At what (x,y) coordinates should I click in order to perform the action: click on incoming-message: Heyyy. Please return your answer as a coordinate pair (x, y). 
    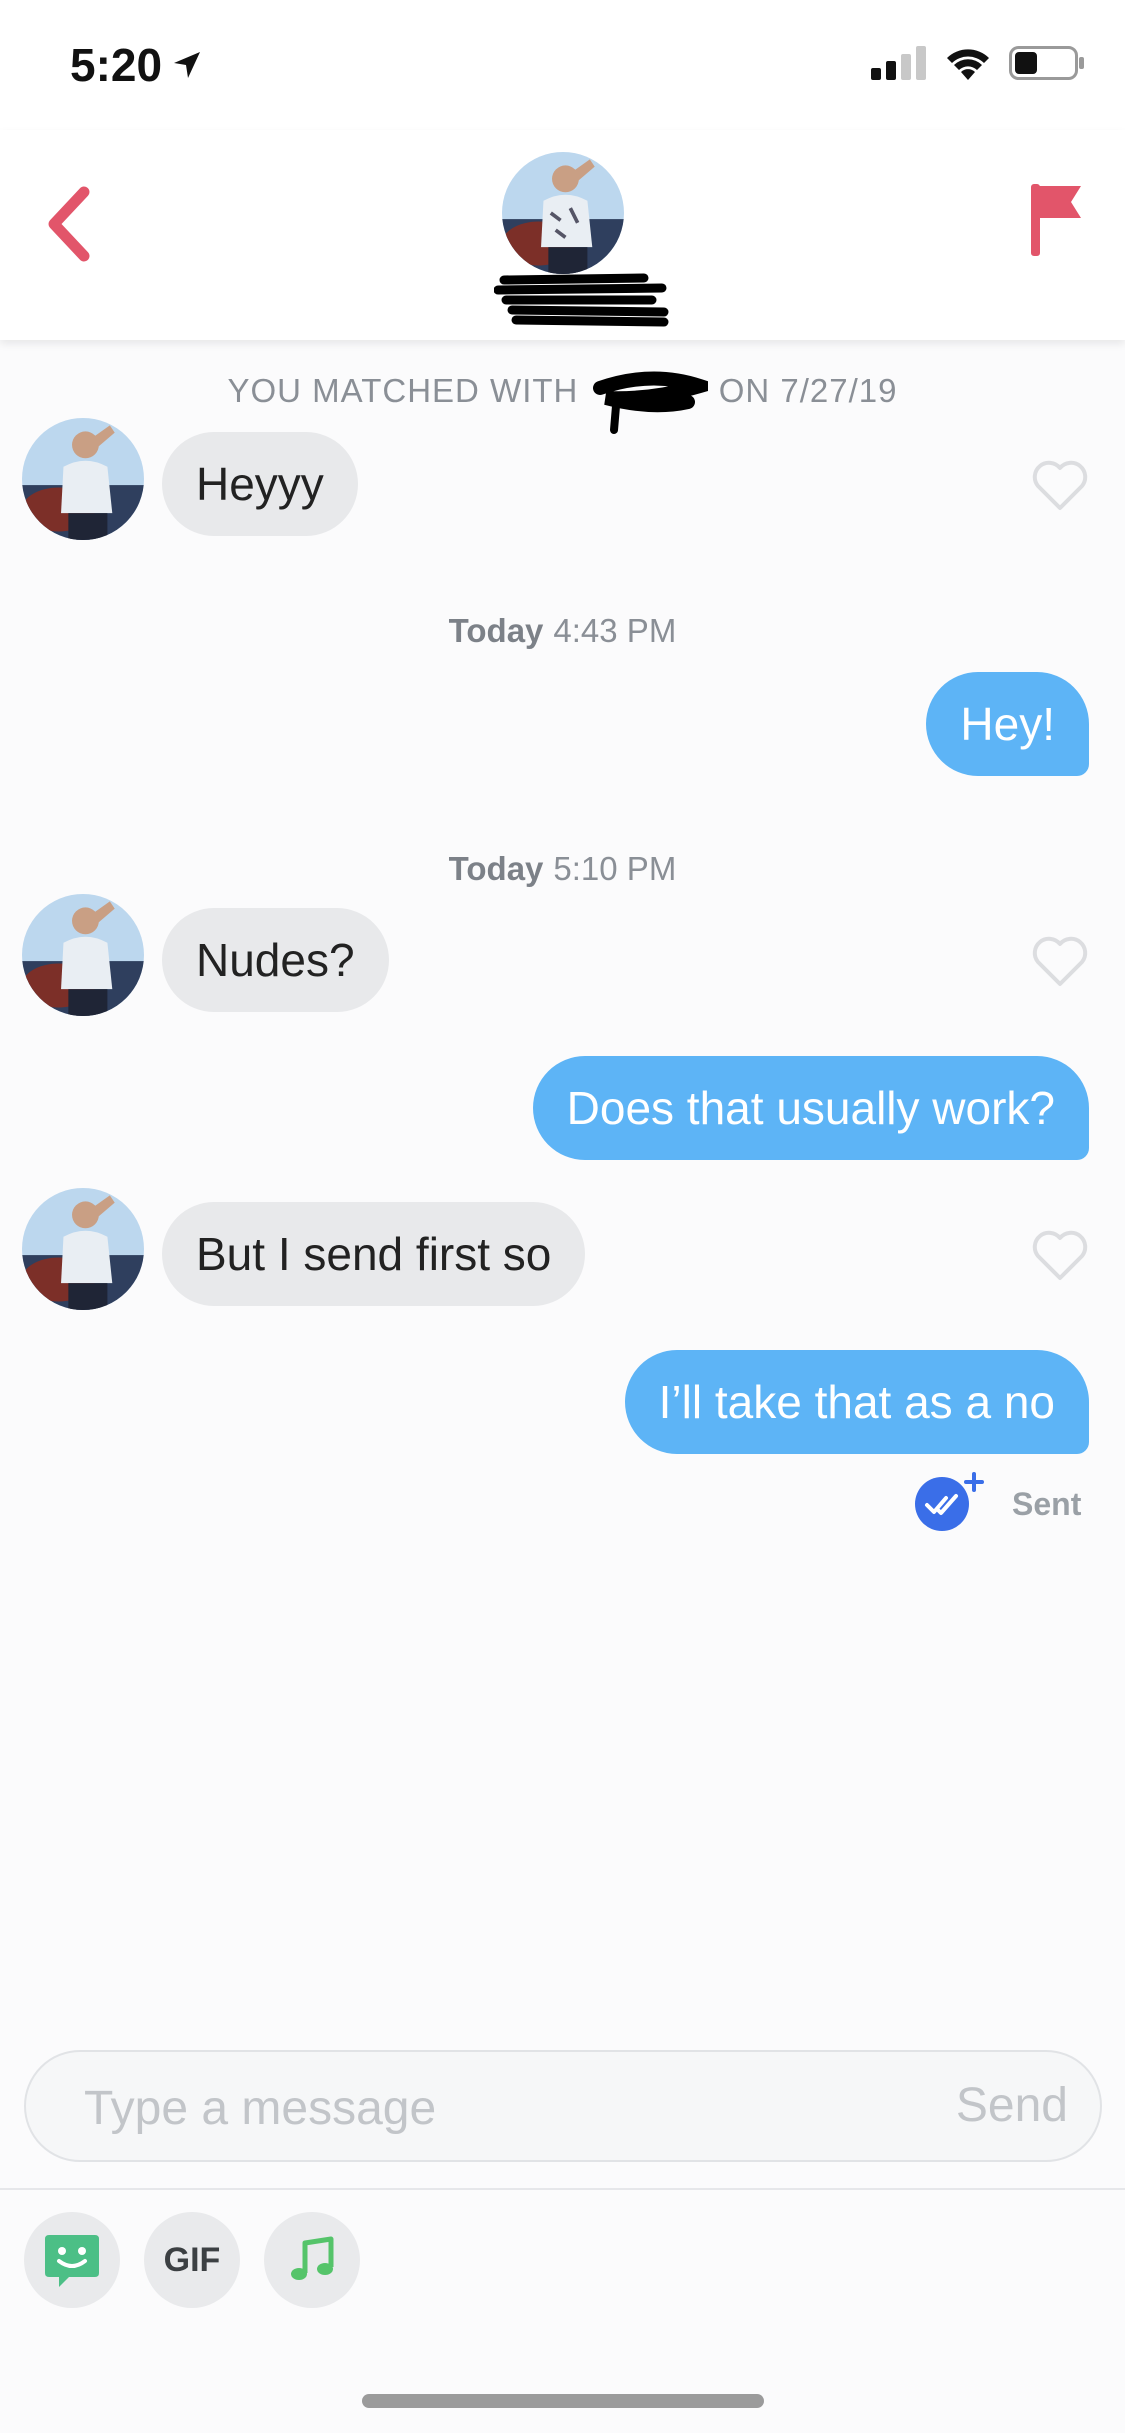
    Looking at the image, I should click on (260, 484).